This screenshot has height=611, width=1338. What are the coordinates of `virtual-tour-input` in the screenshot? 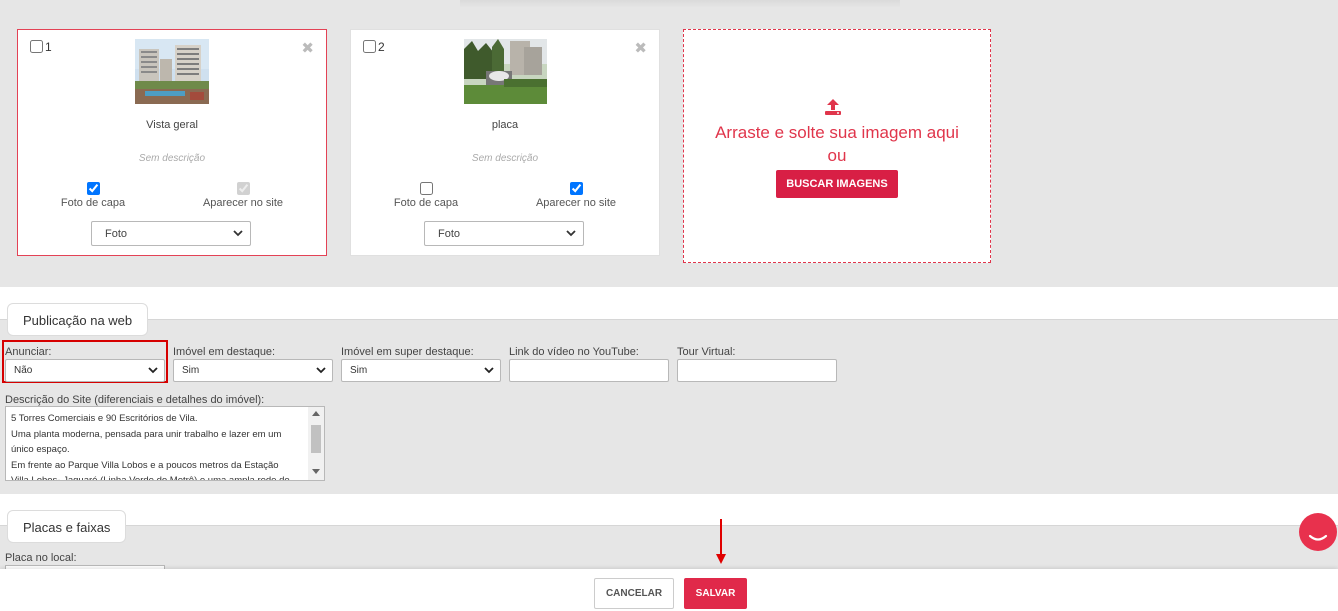 It's located at (757, 370).